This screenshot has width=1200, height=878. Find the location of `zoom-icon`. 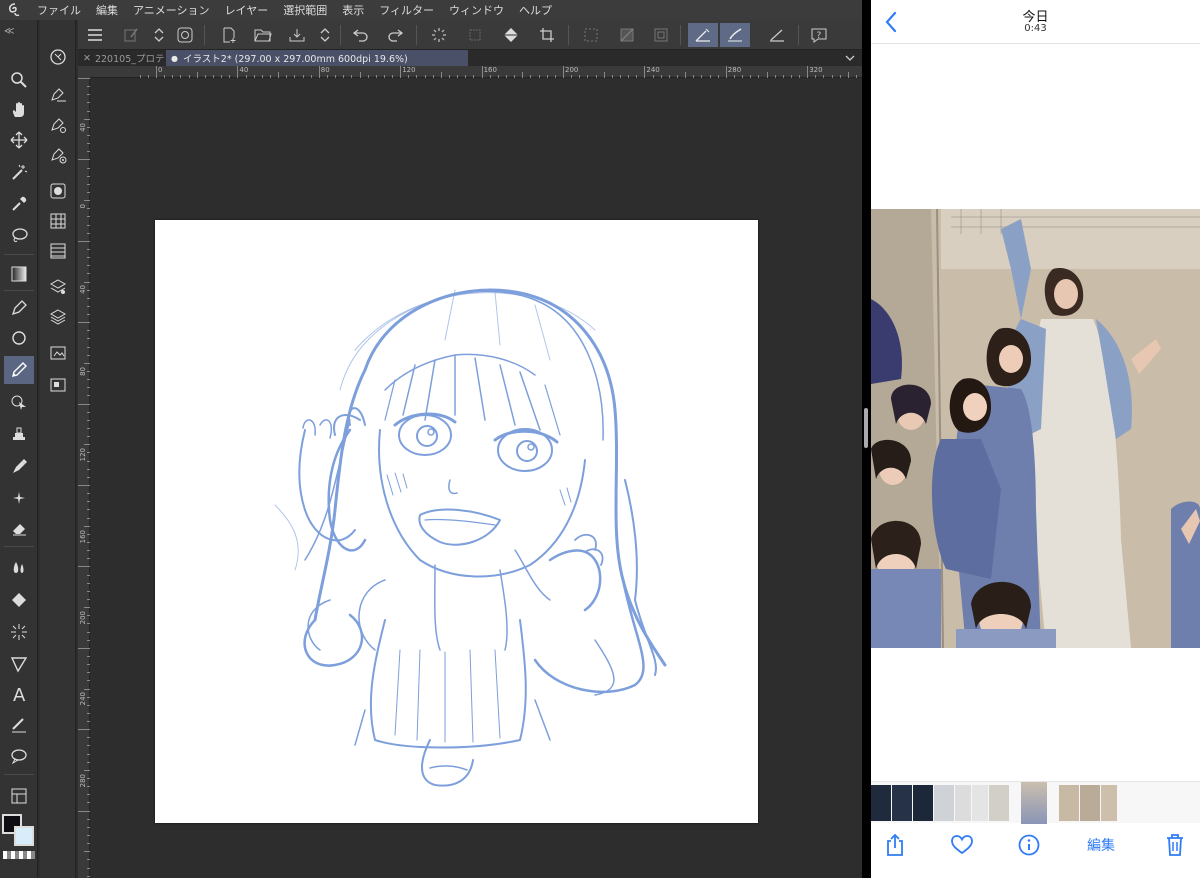

zoom-icon is located at coordinates (19, 80).